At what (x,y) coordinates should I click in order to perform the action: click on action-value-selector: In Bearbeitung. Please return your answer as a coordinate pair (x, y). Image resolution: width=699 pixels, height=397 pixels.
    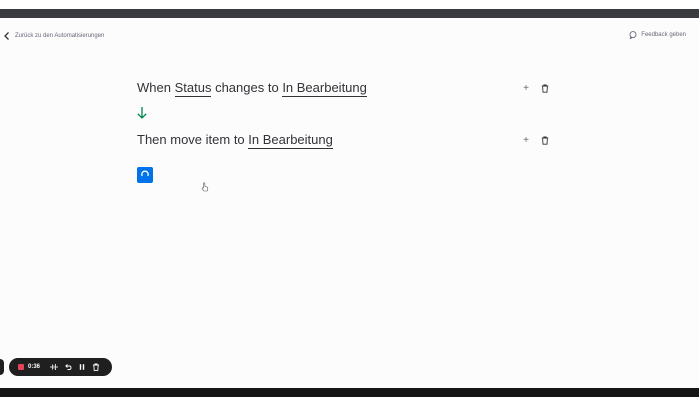
    Looking at the image, I should click on (290, 140).